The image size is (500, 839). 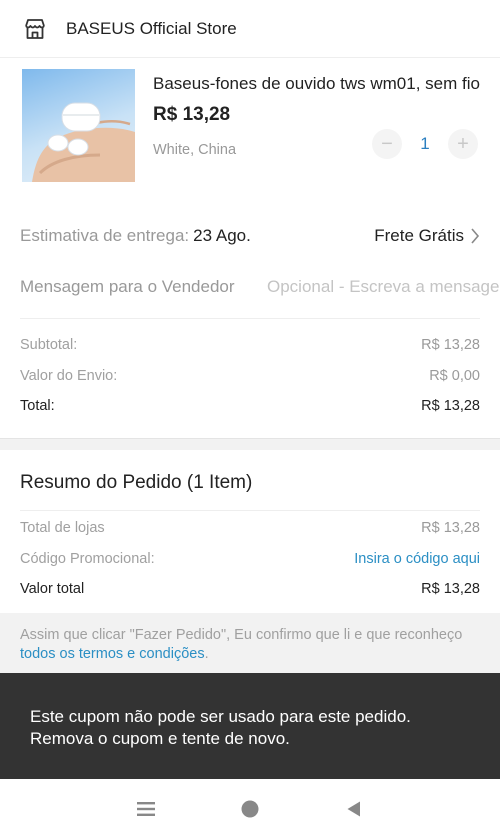 I want to click on shipping-cost-row: Valor do Envio: R$ 0,00, so click(x=250, y=376).